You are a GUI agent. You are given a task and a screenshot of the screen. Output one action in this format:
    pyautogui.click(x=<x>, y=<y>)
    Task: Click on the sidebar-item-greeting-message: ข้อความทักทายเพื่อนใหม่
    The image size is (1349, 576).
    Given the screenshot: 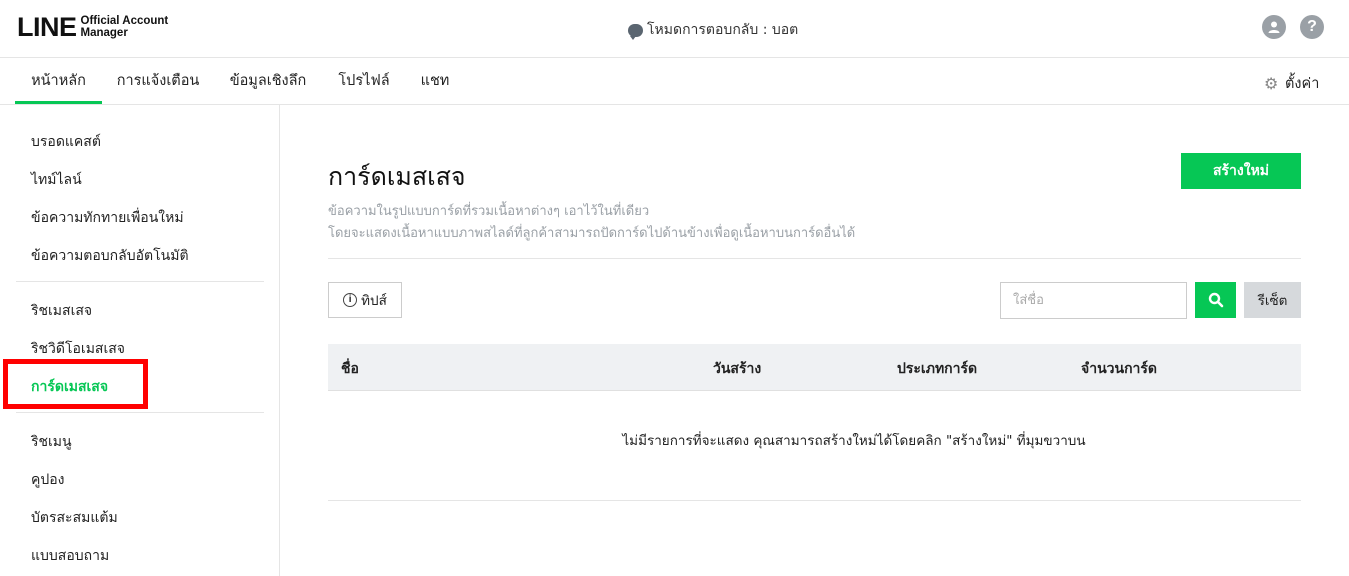 What is the action you would take?
    pyautogui.click(x=107, y=218)
    